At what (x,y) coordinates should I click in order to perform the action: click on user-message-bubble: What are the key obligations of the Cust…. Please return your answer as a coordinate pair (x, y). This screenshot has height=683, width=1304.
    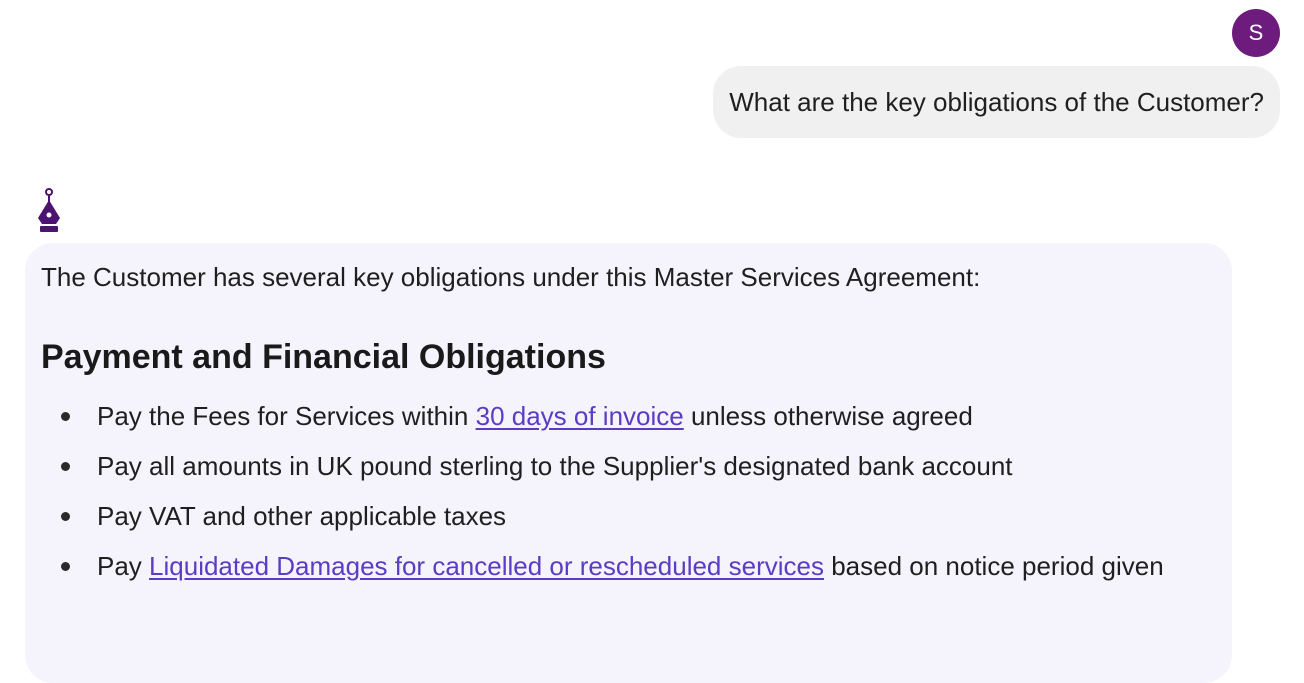
    Looking at the image, I should click on (996, 102).